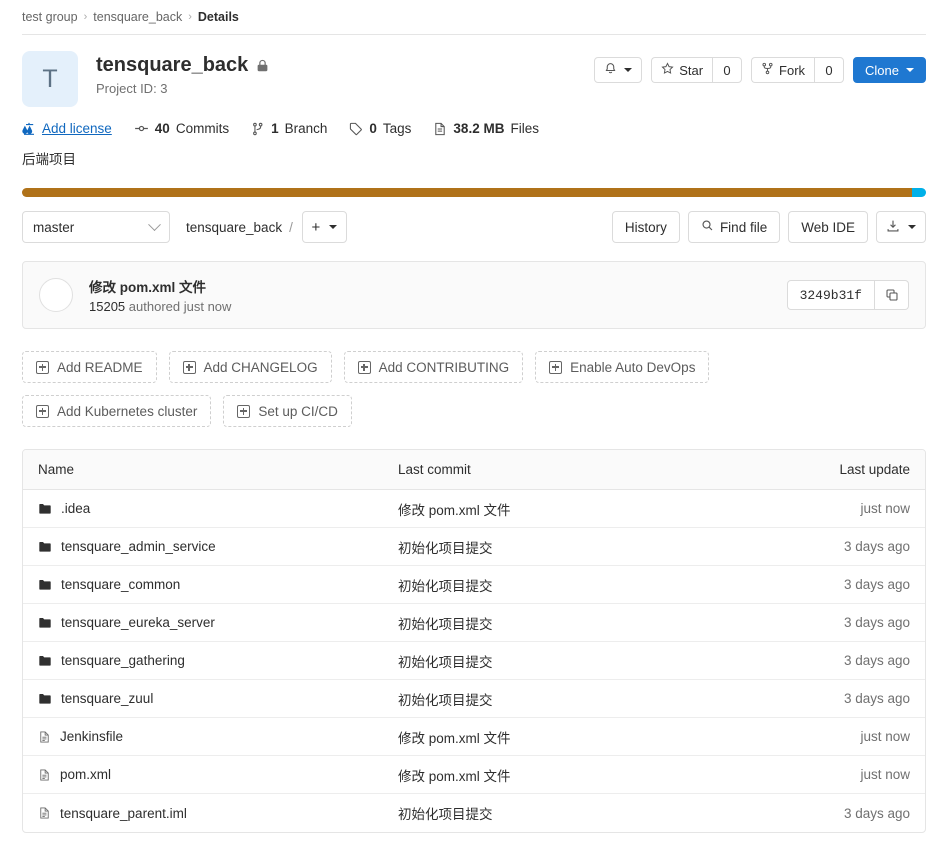 Image resolution: width=948 pixels, height=852 pixels. I want to click on table-row: pom.xml 修改 pom.xml 文件 just now, so click(474, 775).